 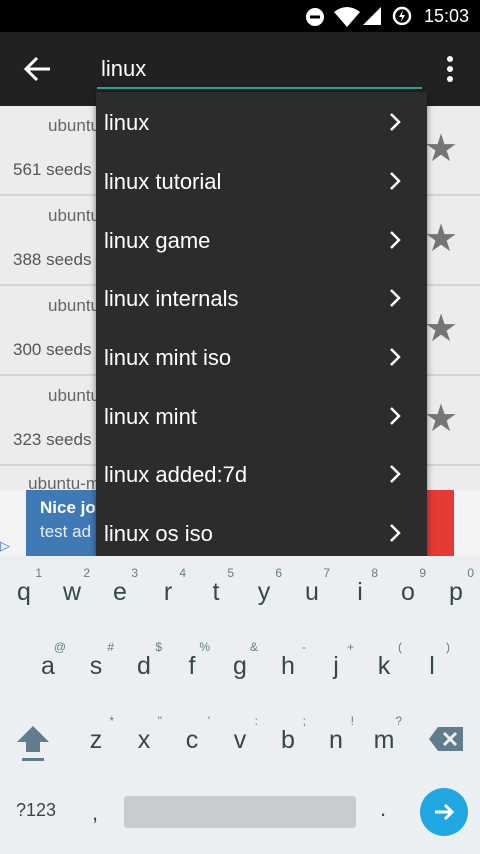 I want to click on key-label: h, so click(x=288, y=666).